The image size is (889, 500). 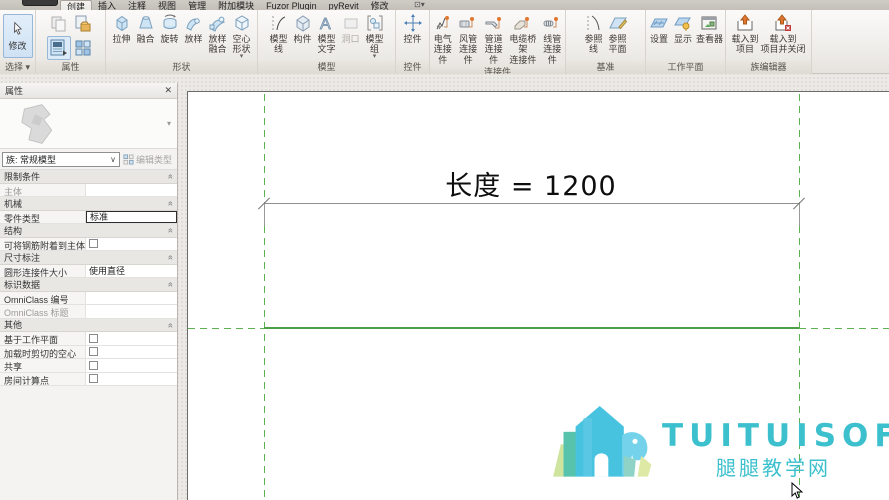 I want to click on reference-plane-horizontal-right-segment, so click(x=844, y=328).